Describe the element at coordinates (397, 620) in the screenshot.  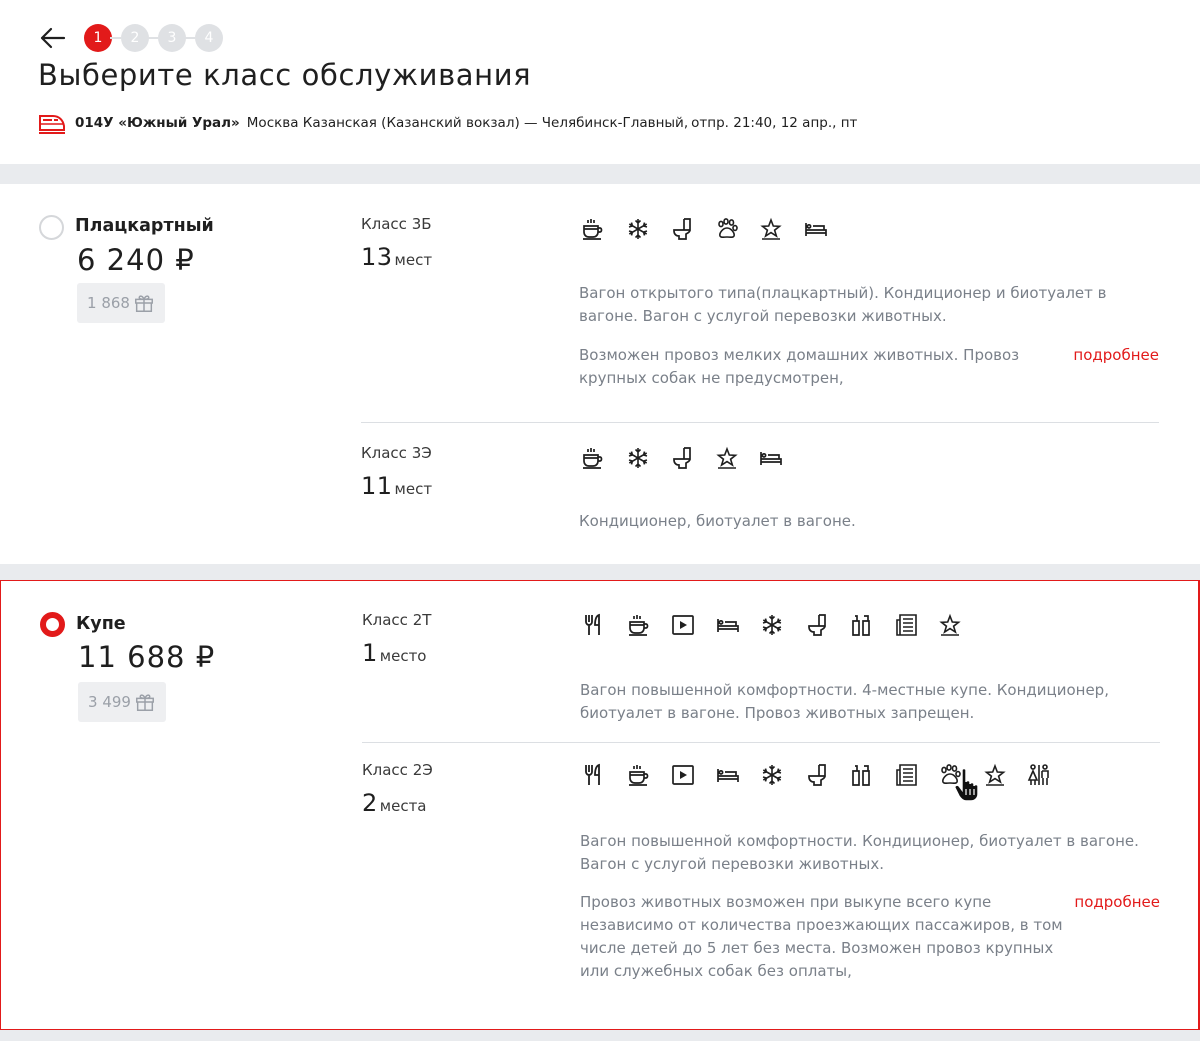
I see `car-class-label: Класс 2Т` at that location.